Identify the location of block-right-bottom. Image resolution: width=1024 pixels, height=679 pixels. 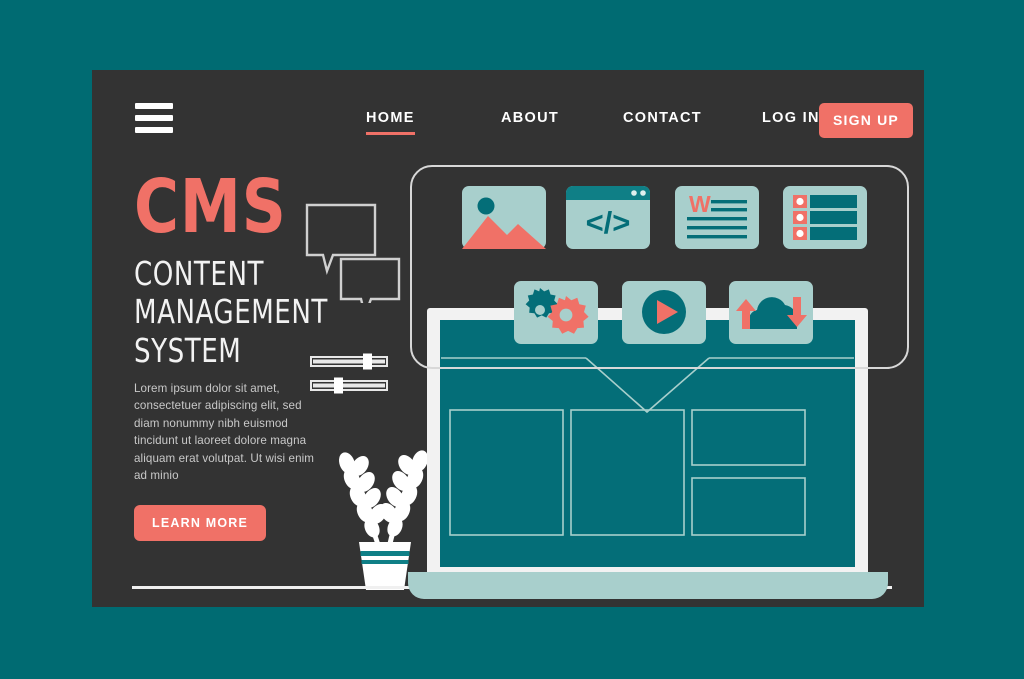
(748, 506).